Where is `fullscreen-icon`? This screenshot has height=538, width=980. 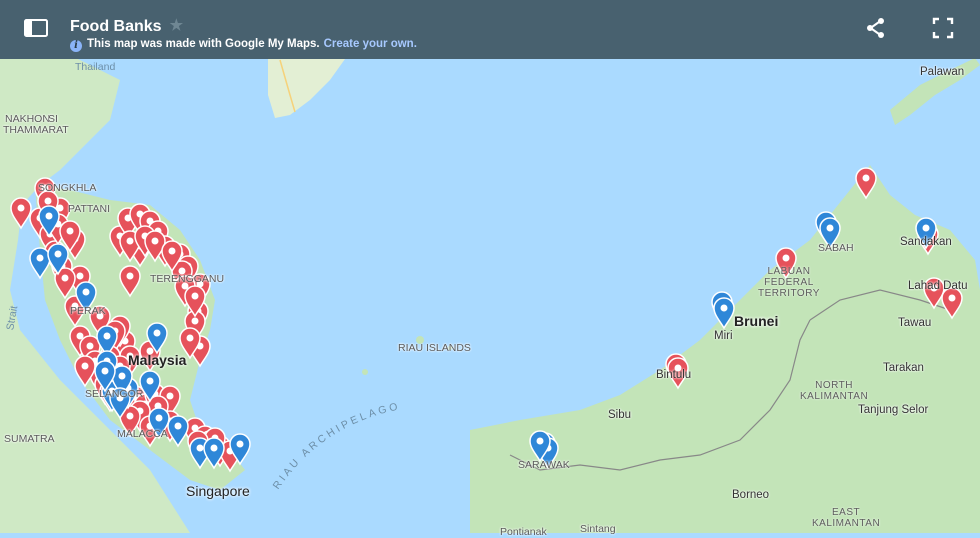 fullscreen-icon is located at coordinates (943, 28).